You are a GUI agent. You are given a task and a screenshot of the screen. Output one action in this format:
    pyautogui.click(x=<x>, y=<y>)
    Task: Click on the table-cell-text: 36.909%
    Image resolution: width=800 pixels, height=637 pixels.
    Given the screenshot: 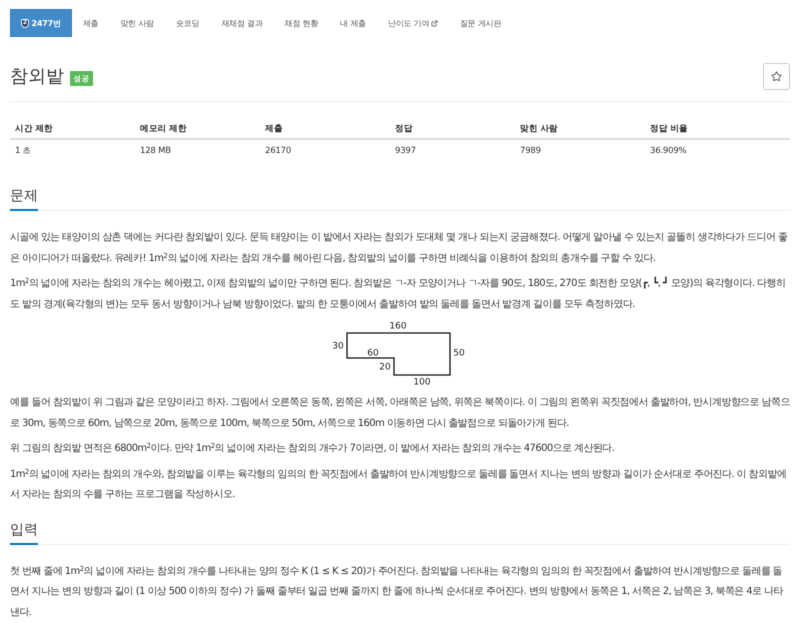 What is the action you would take?
    pyautogui.click(x=668, y=151)
    